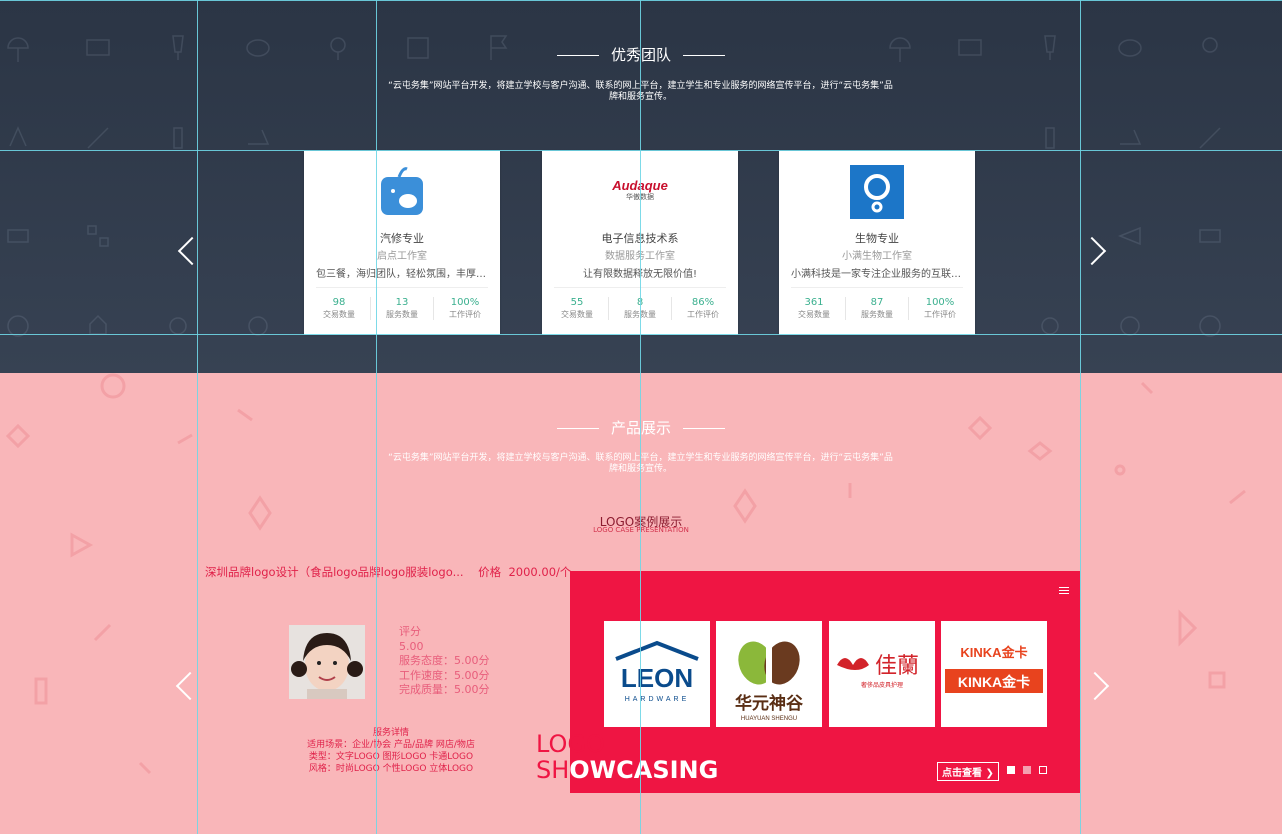  Describe the element at coordinates (703, 302) in the screenshot. I see `stat-value: 86%` at that location.